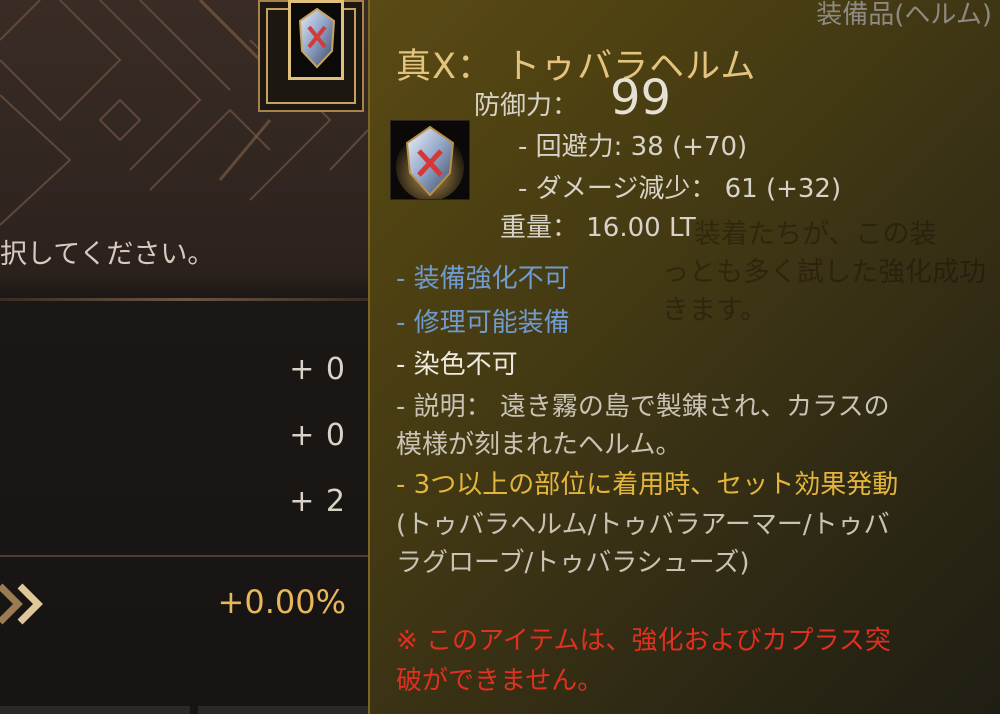 This screenshot has height=714, width=1000. I want to click on success-rate-value: +0.00%, so click(281, 602).